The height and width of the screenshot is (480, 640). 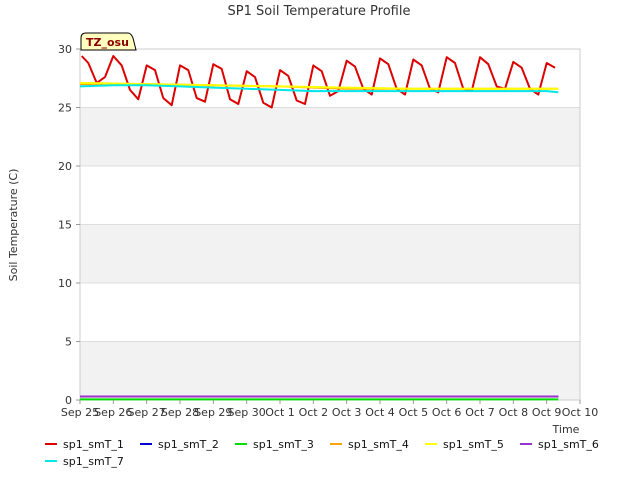 What do you see at coordinates (65, 108) in the screenshot?
I see `y-tick-label: 25` at bounding box center [65, 108].